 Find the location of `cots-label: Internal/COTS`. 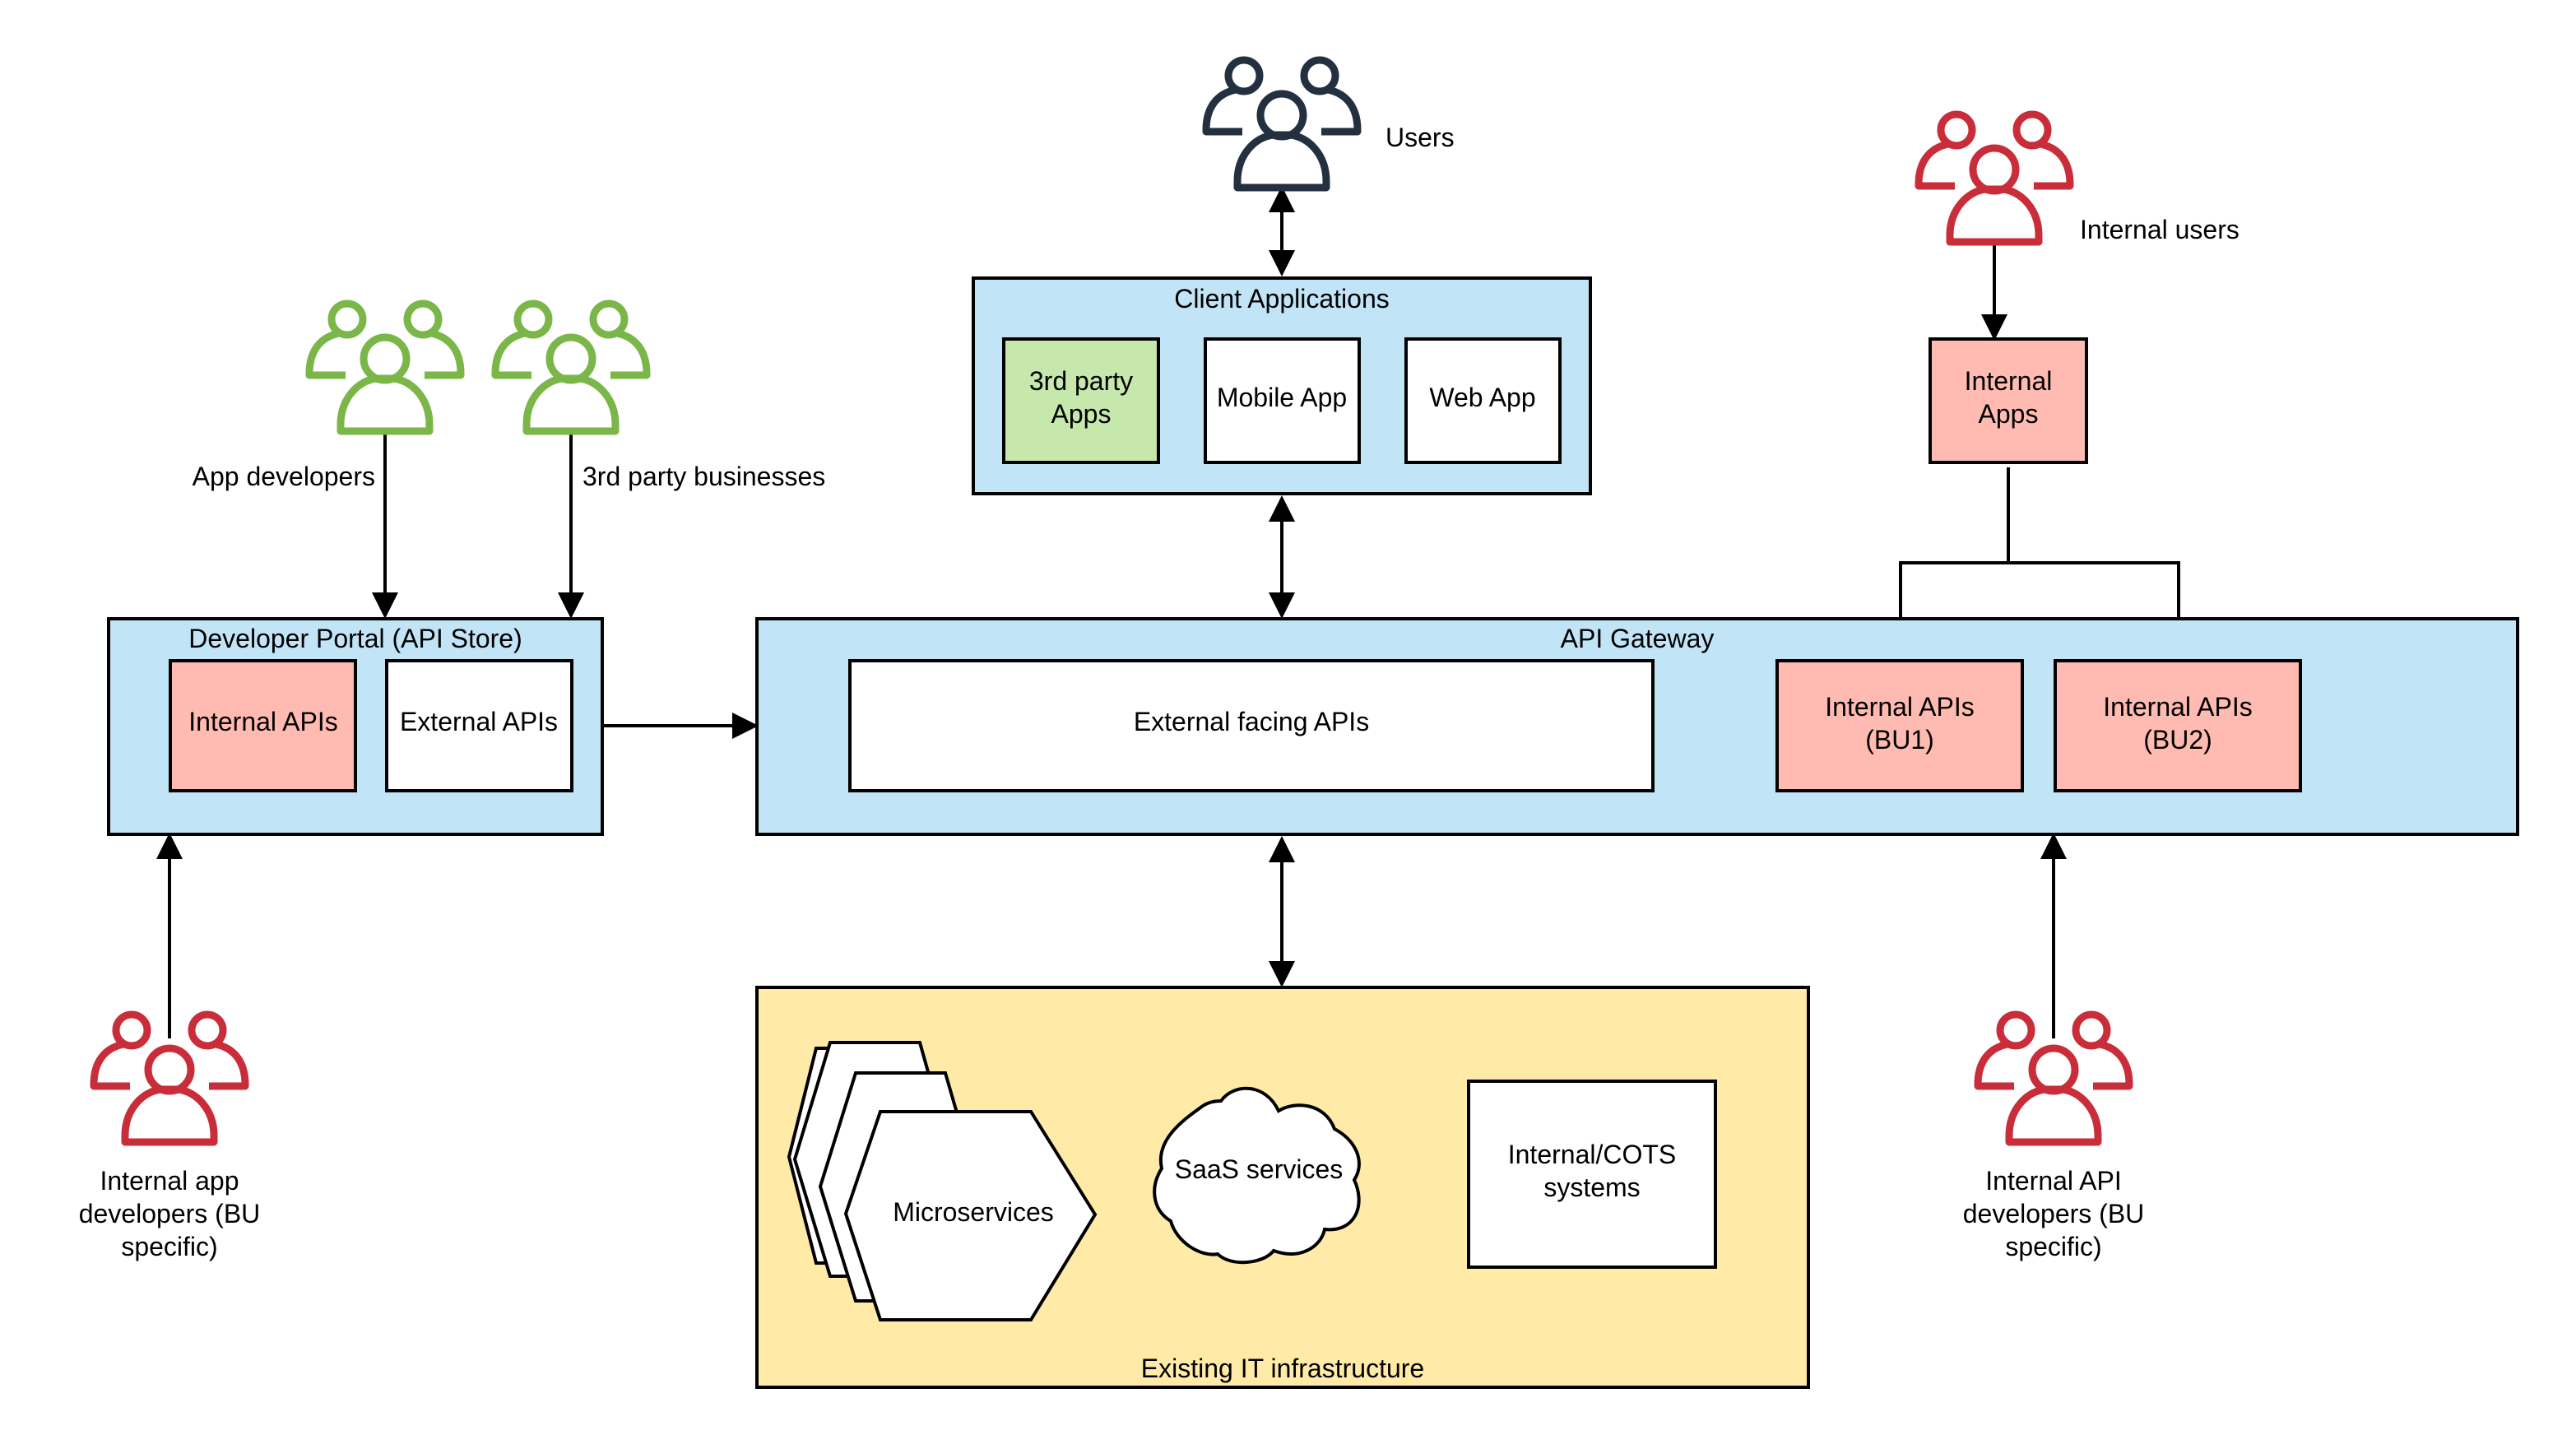

cots-label: Internal/COTS is located at coordinates (1593, 1154).